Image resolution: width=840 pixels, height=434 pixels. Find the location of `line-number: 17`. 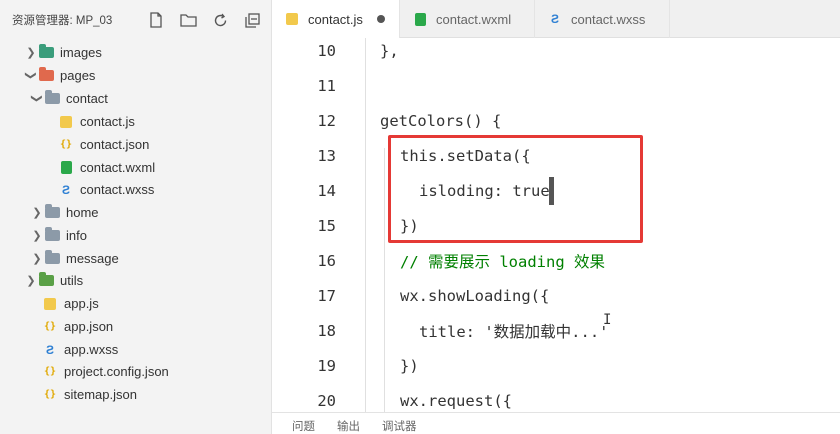

line-number: 17 is located at coordinates (326, 295).